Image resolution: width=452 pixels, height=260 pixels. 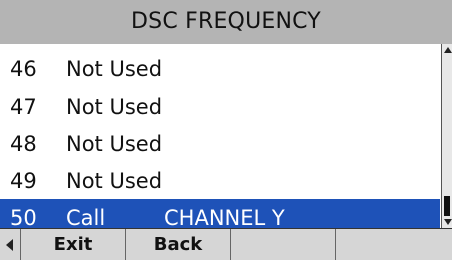 I want to click on channel-number: 47, so click(x=23, y=107).